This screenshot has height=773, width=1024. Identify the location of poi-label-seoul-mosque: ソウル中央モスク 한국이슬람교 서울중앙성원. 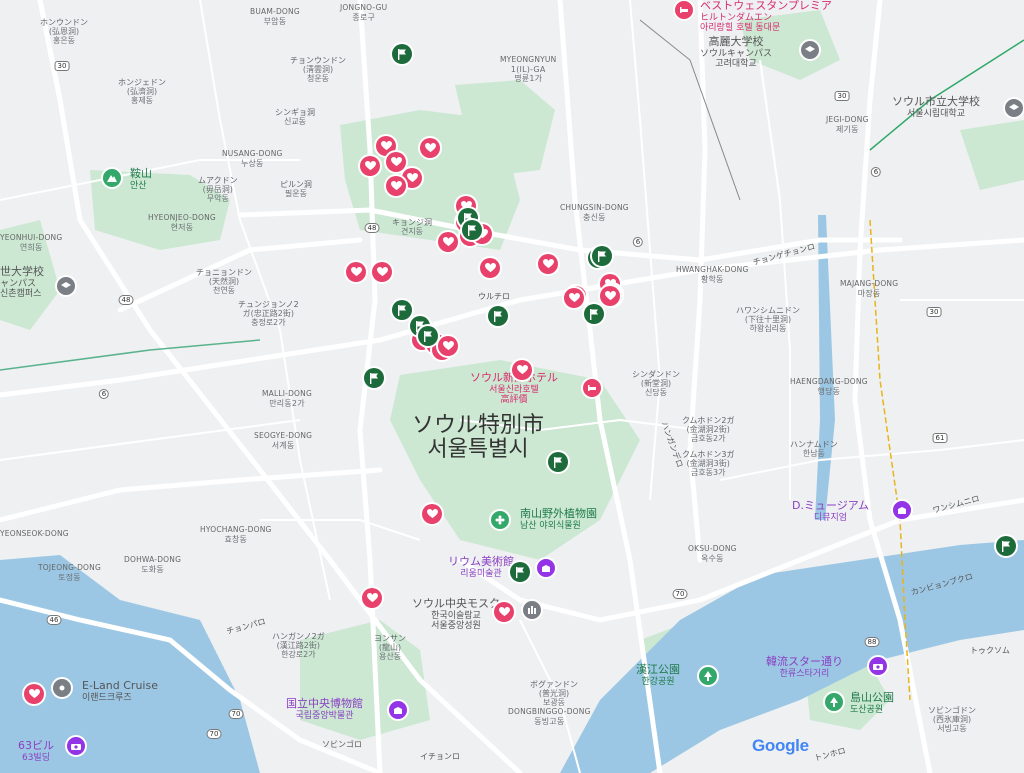
(456, 614).